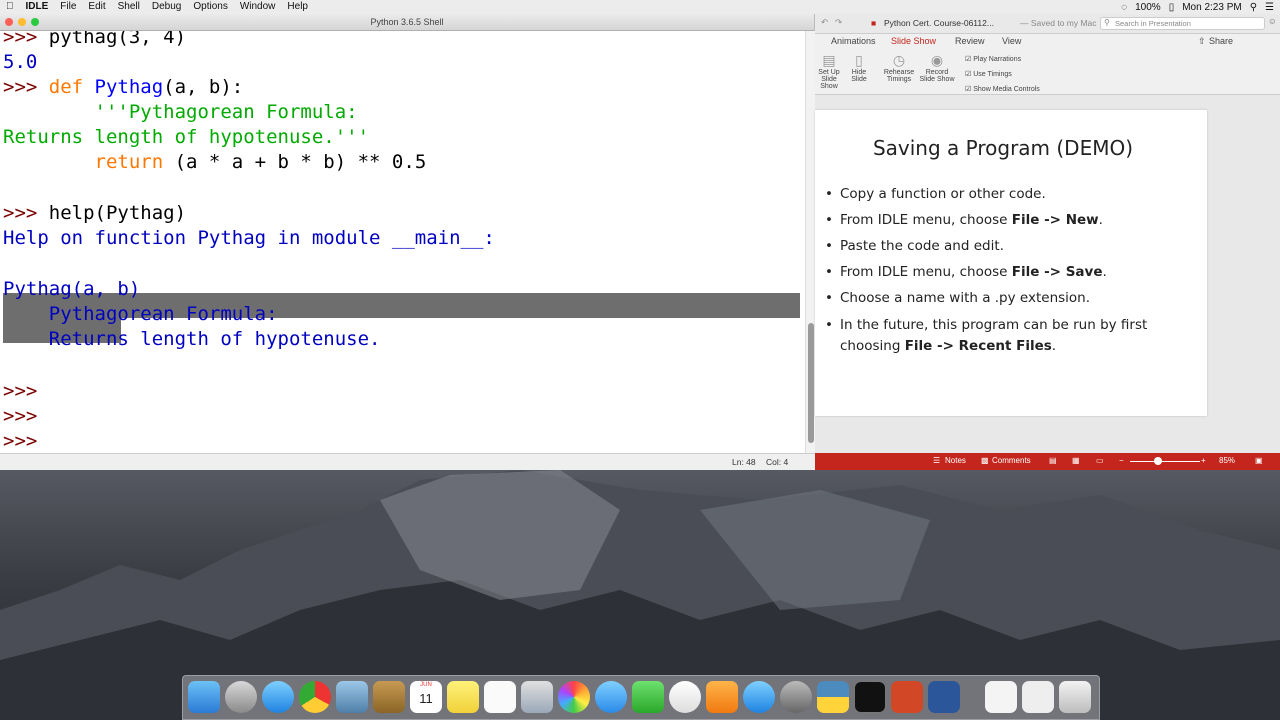 Image resolution: width=1280 pixels, height=720 pixels. I want to click on slide-sorter-icon: ▦, so click(1076, 460).